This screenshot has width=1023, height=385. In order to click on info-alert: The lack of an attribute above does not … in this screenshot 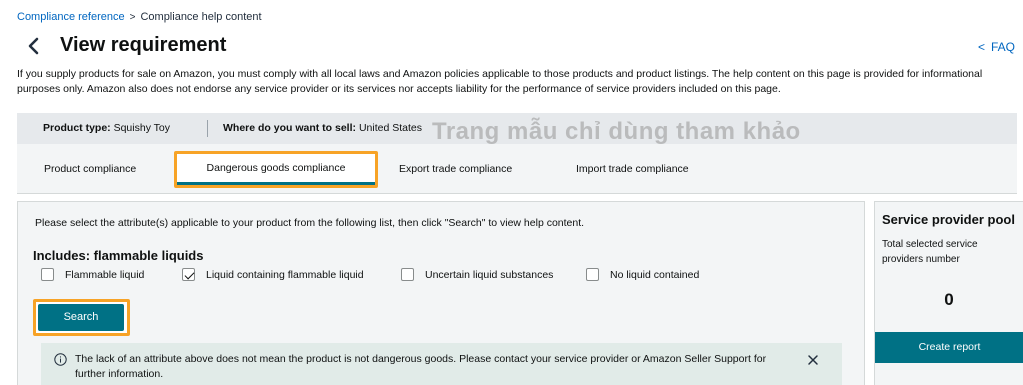, I will do `click(441, 364)`.